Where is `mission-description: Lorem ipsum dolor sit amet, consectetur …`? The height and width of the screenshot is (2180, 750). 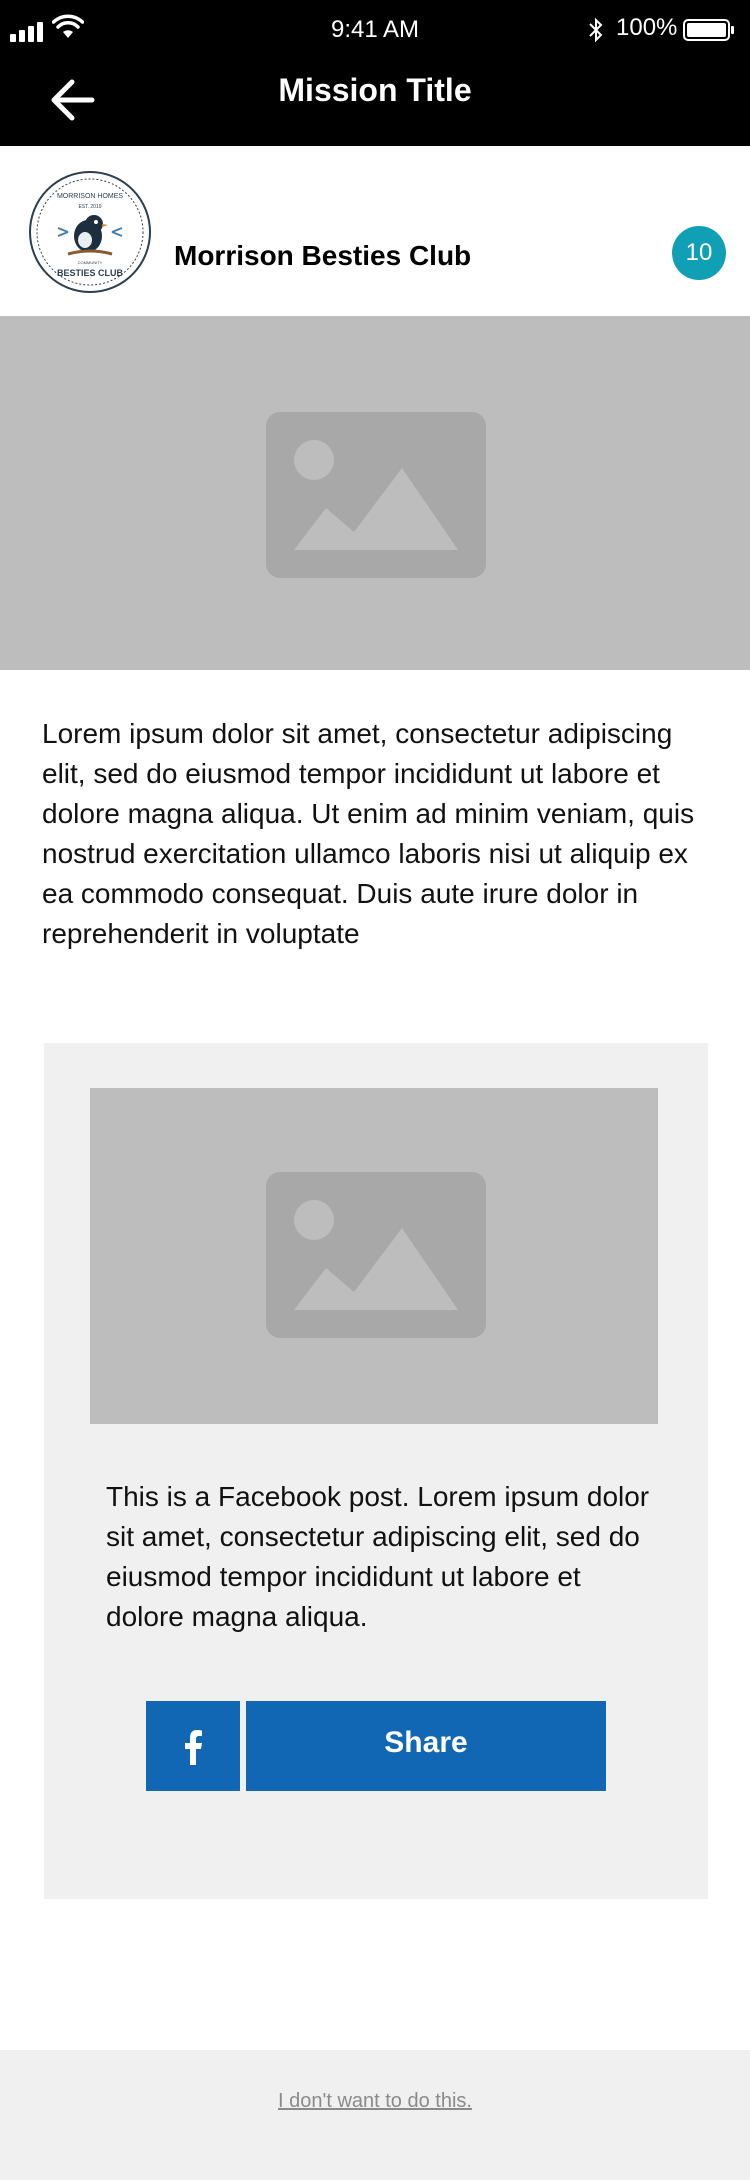 mission-description: Lorem ipsum dolor sit amet, consectetur … is located at coordinates (368, 833).